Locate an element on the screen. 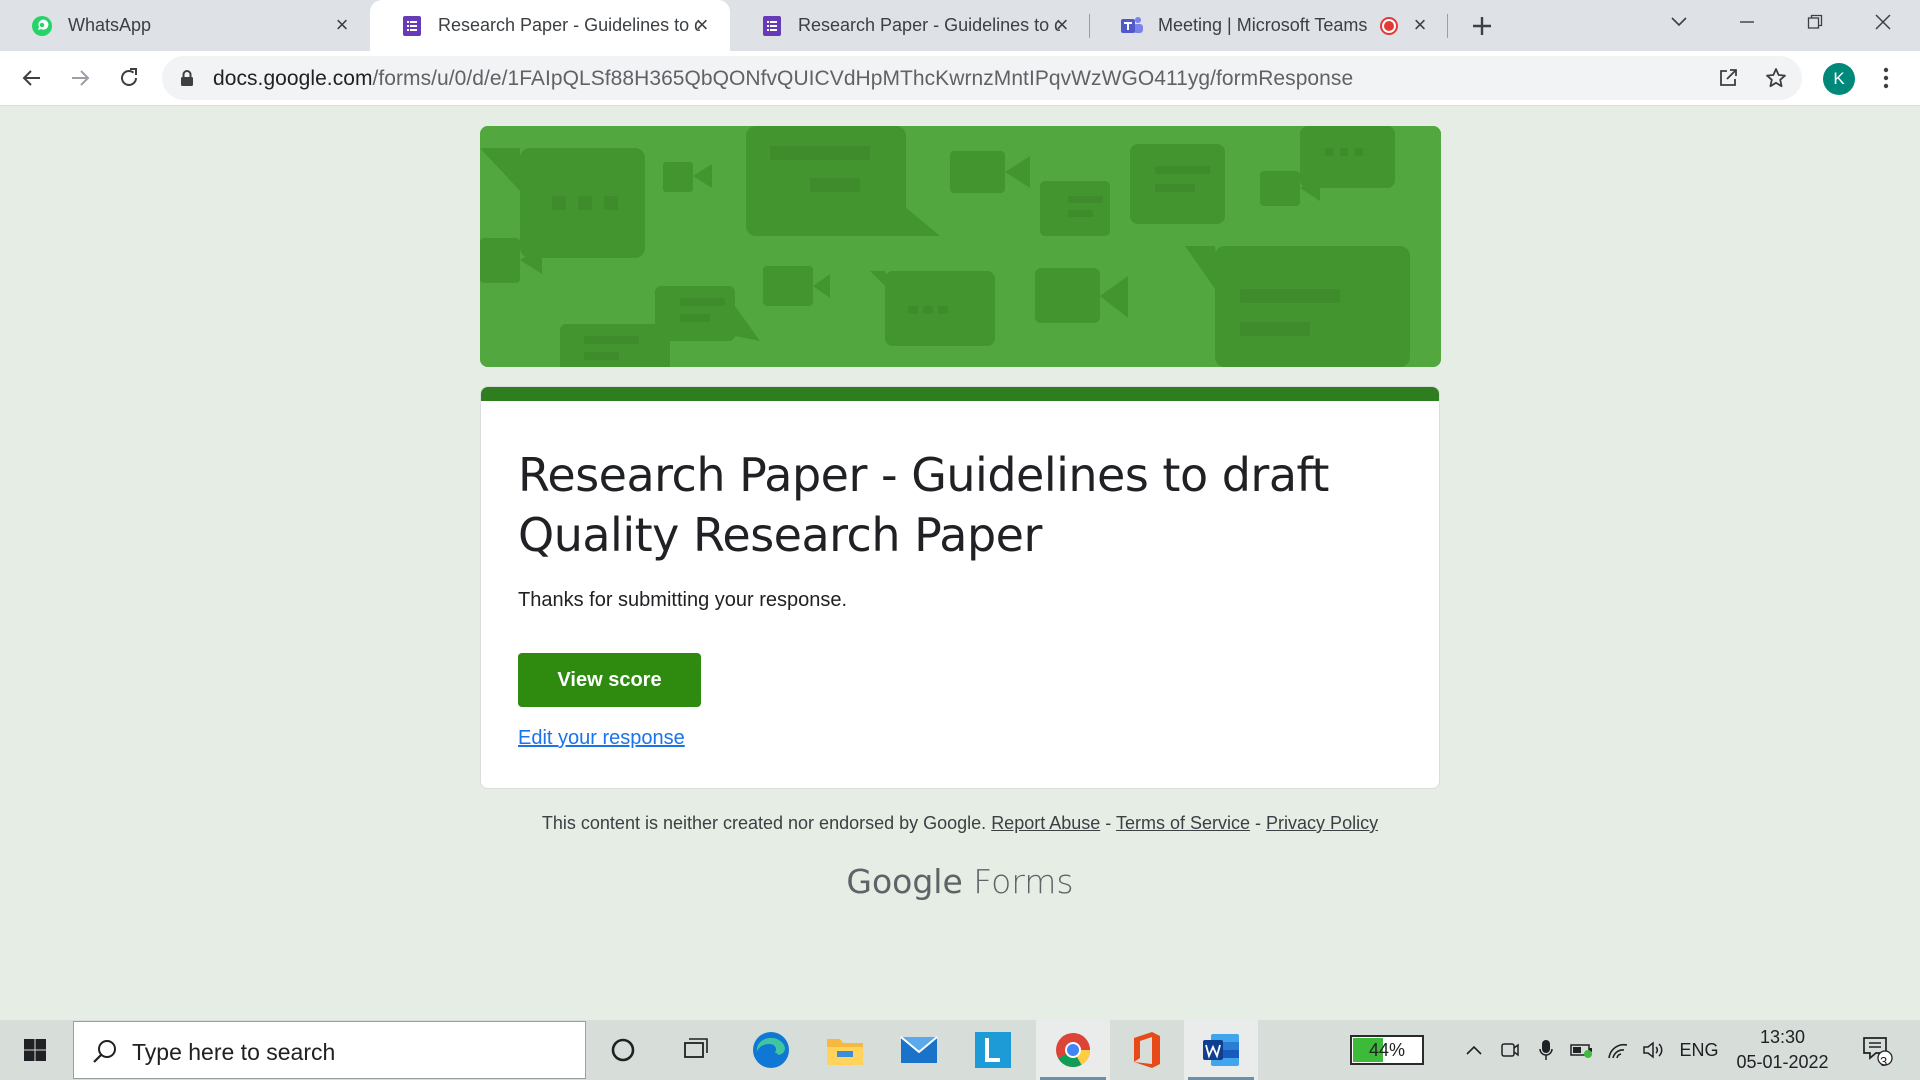  card-accent-bar is located at coordinates (960, 394).